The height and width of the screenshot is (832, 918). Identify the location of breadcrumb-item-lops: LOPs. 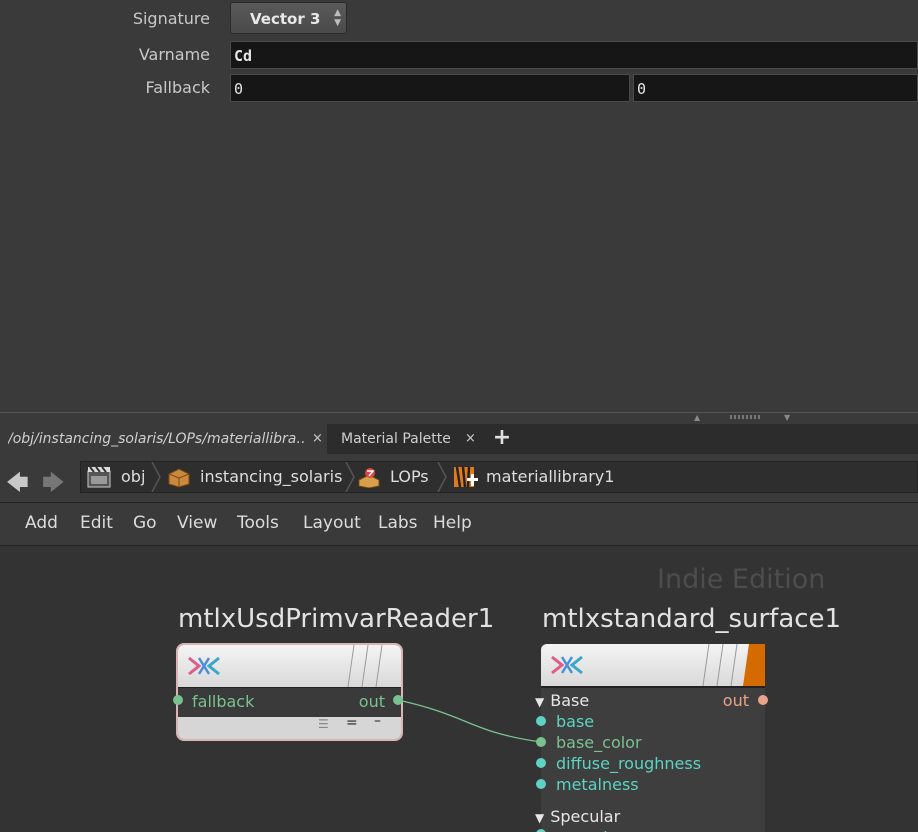
(400, 477).